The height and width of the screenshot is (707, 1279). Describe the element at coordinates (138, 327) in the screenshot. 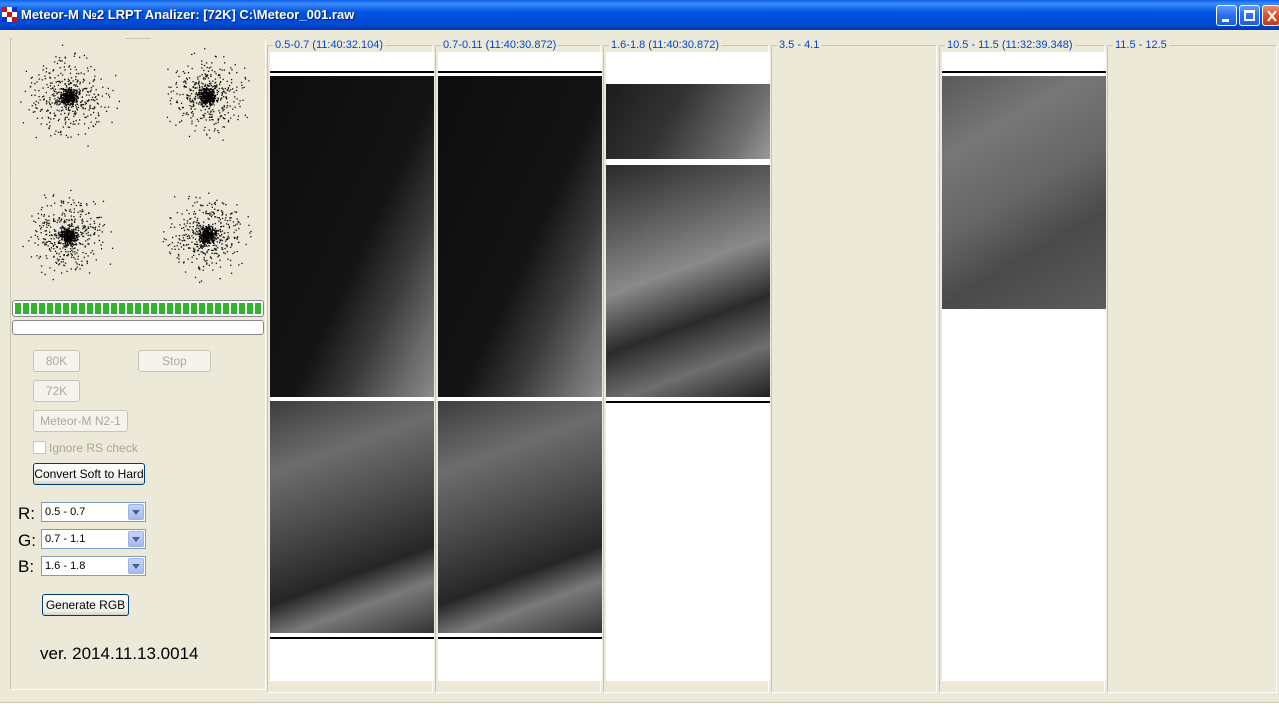

I see `decode-progress-bar` at that location.